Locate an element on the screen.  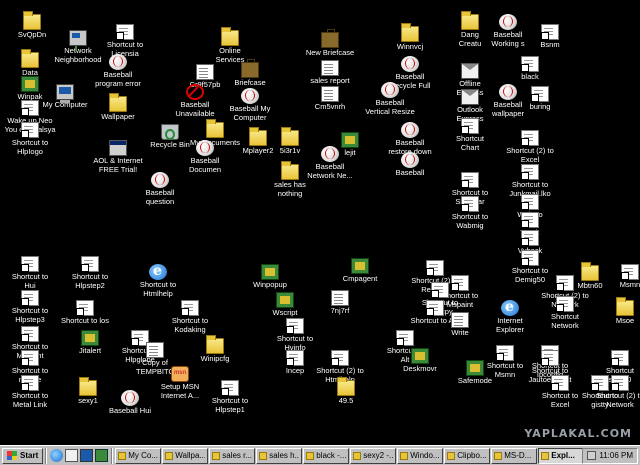
quick-launch-ie-icon is located at coordinates (57, 455).